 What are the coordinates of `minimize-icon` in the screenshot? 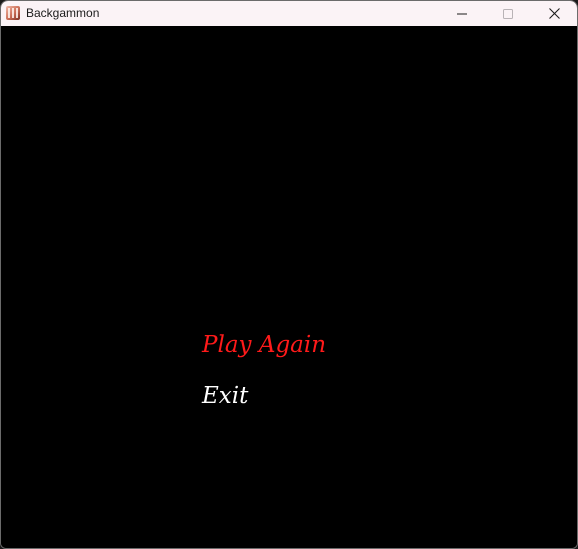 It's located at (462, 13).